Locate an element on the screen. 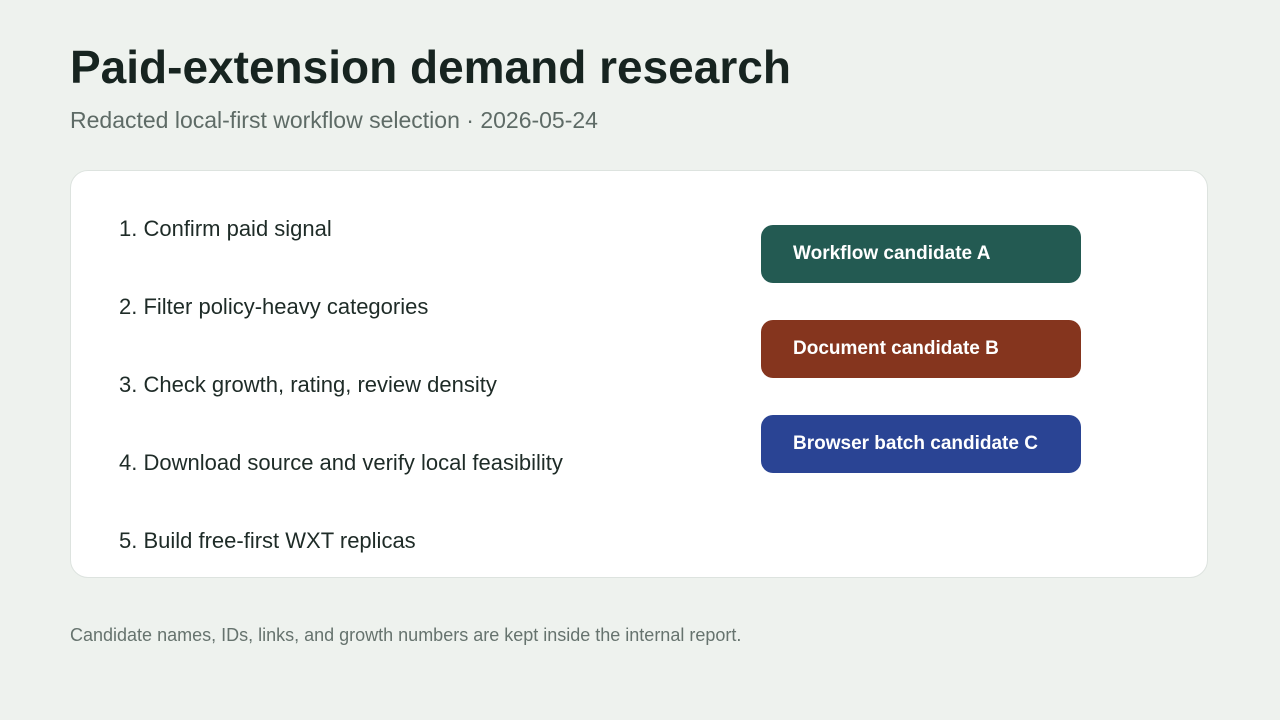  step-item: 2. Filter policy-heavy categories is located at coordinates (274, 306).